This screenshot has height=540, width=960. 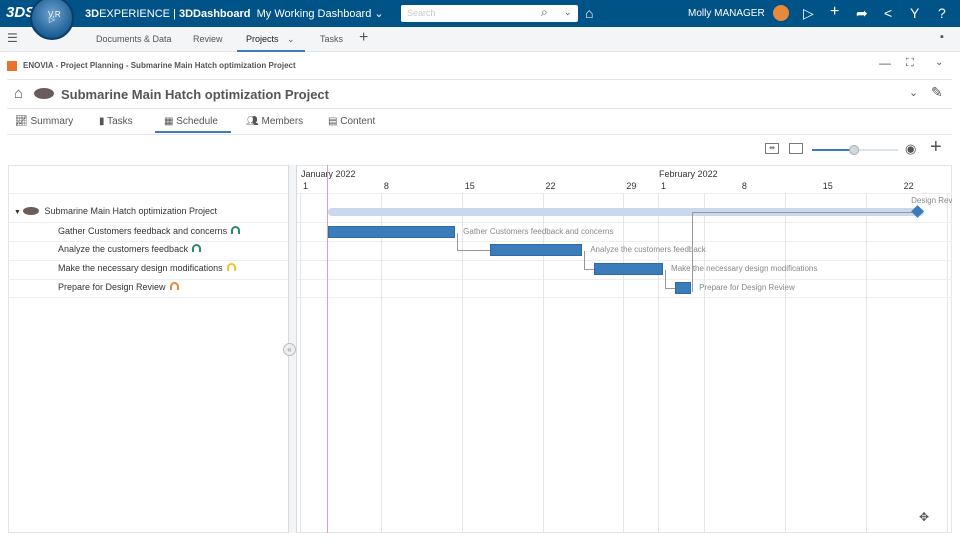 What do you see at coordinates (688, 174) in the screenshot?
I see `month-label: February 2022` at bounding box center [688, 174].